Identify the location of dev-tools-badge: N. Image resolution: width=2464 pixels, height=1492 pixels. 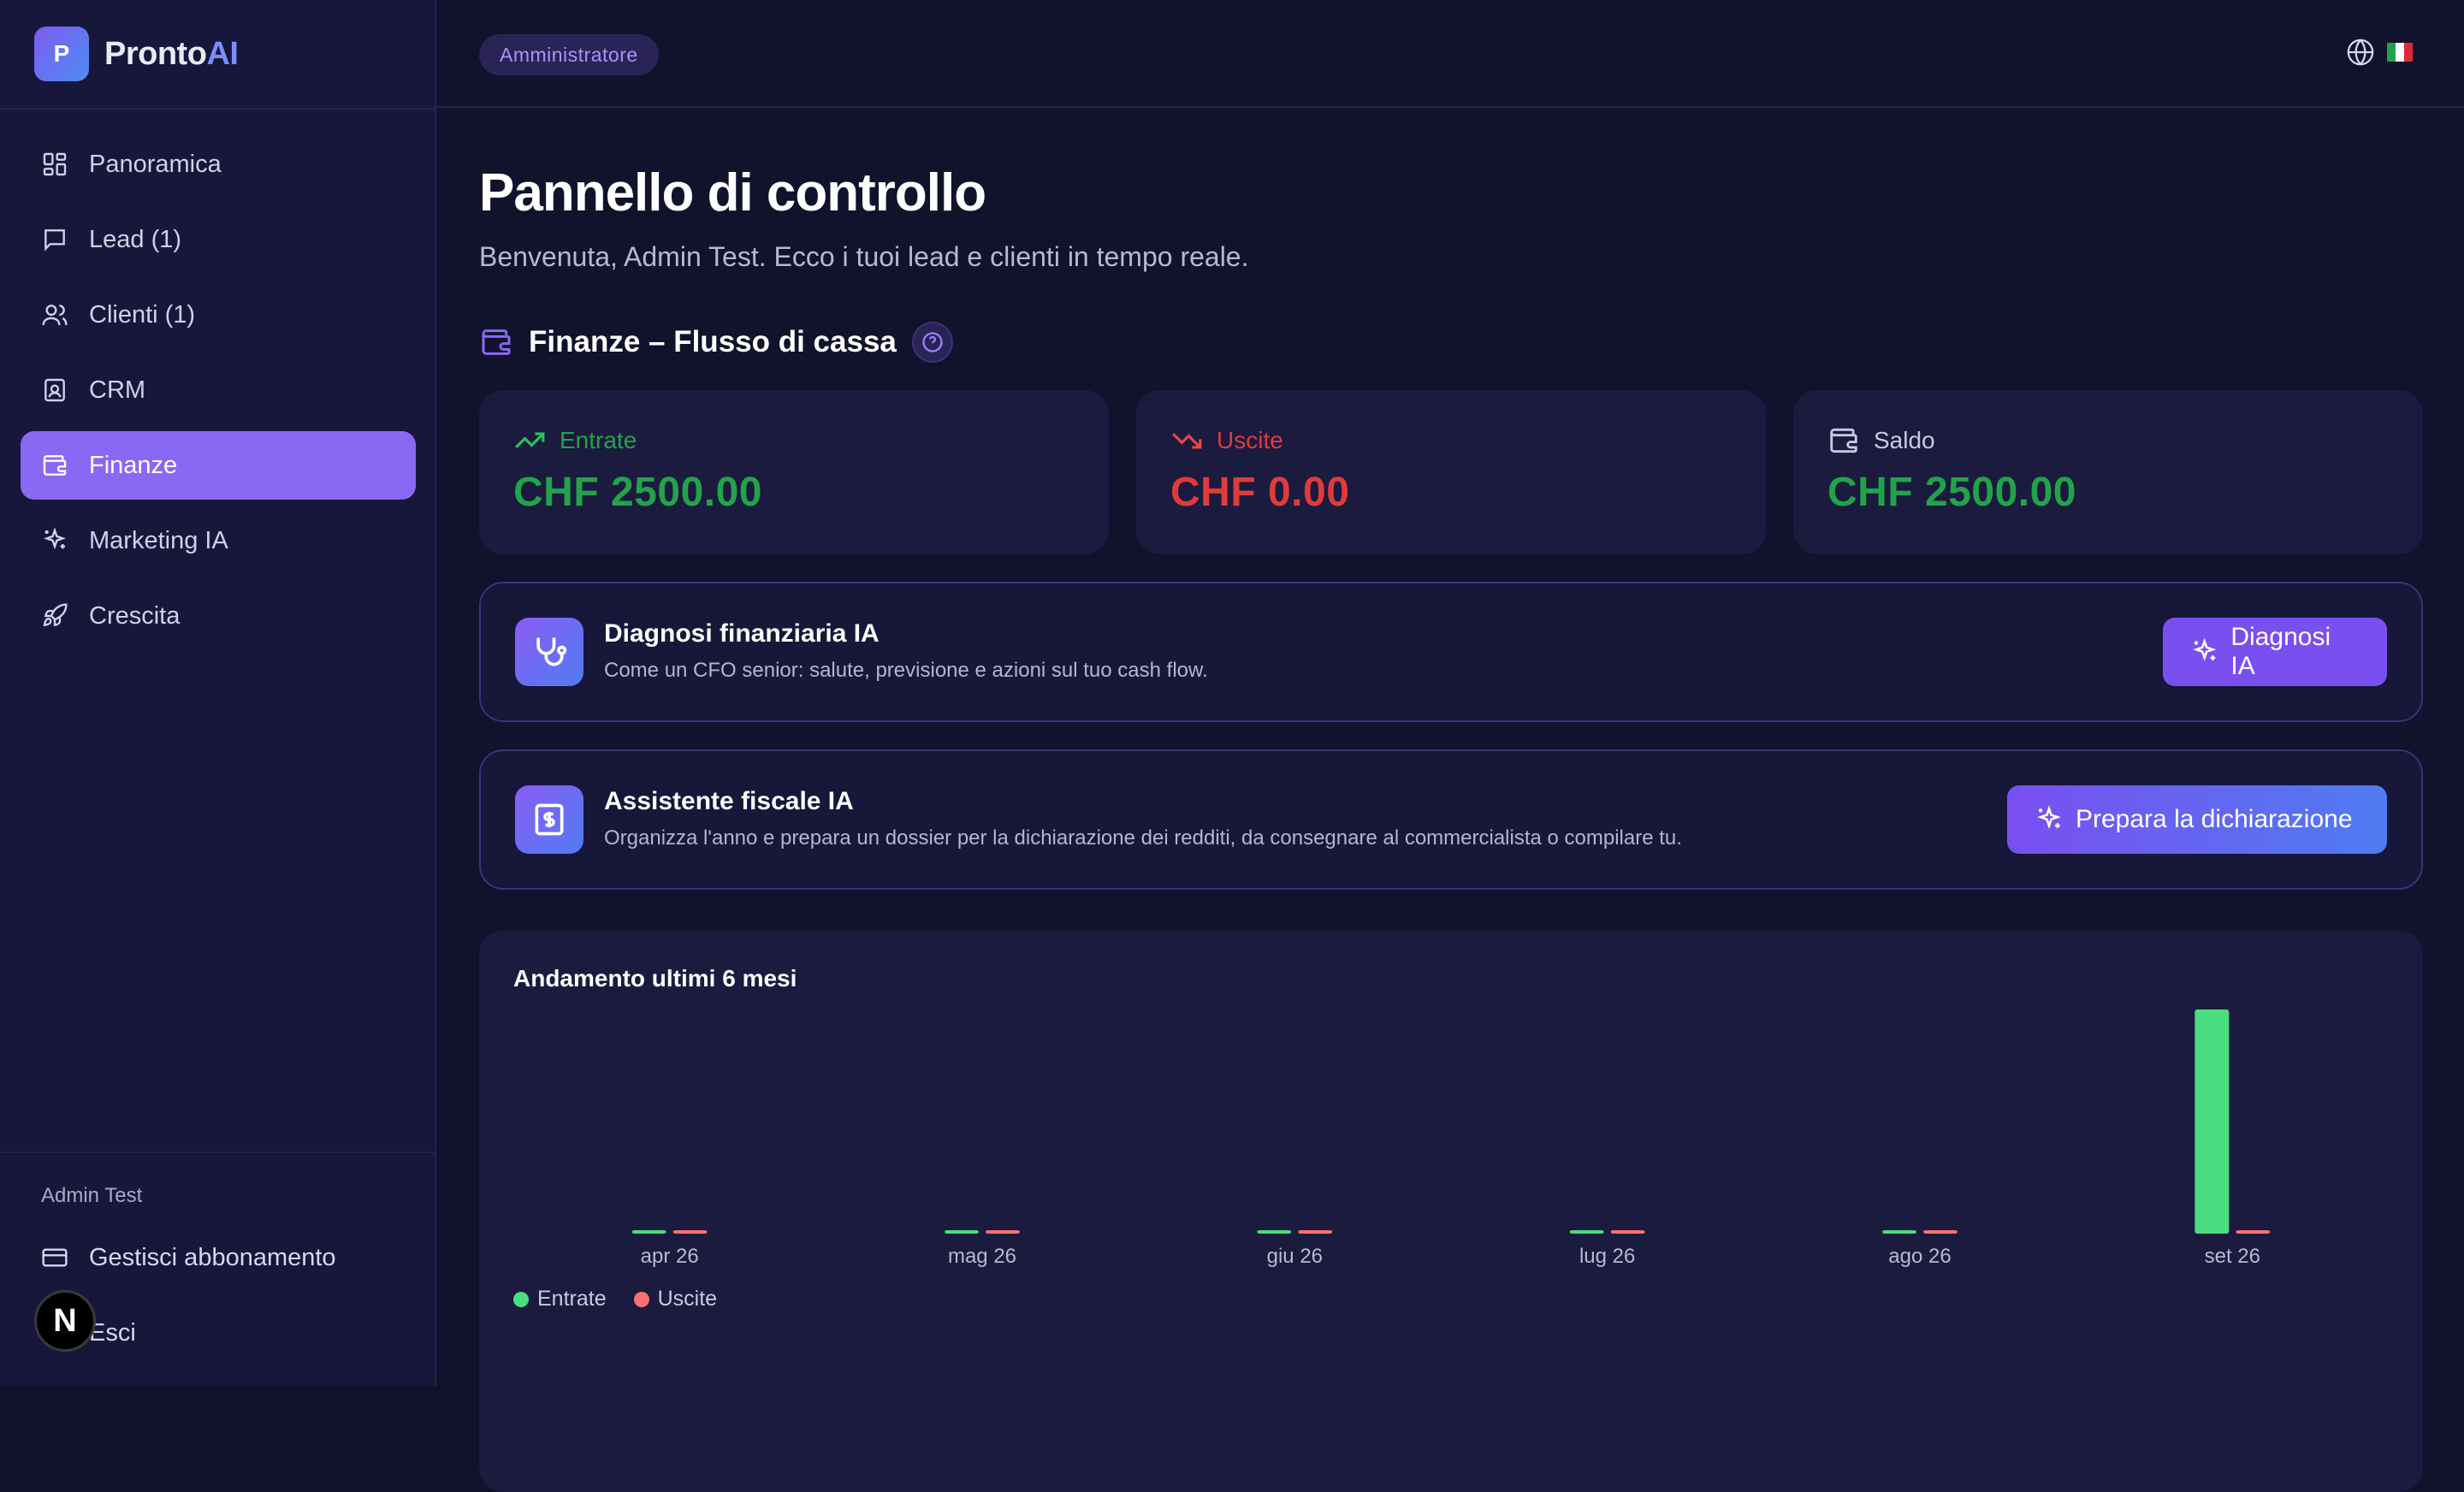
(65, 1321).